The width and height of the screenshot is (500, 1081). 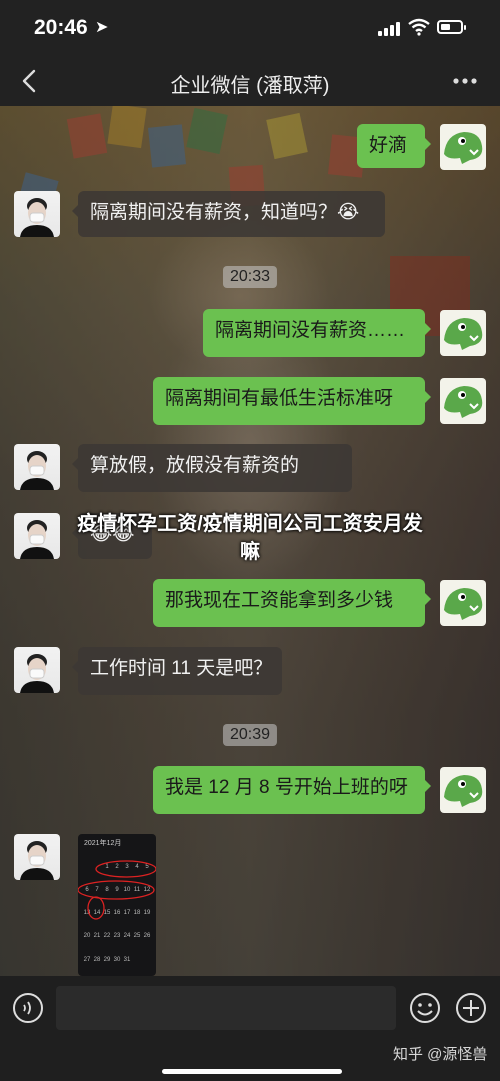 What do you see at coordinates (226, 1008) in the screenshot?
I see `message-input` at bounding box center [226, 1008].